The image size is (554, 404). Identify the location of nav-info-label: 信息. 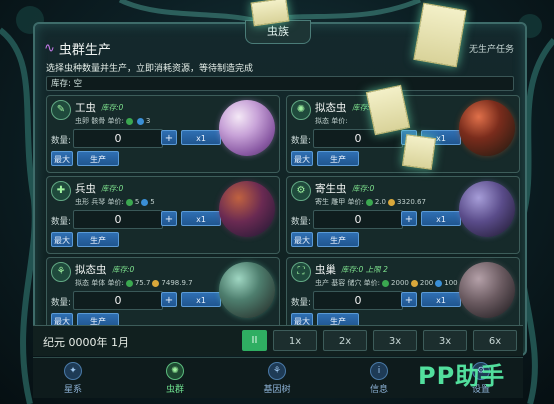
(378, 390).